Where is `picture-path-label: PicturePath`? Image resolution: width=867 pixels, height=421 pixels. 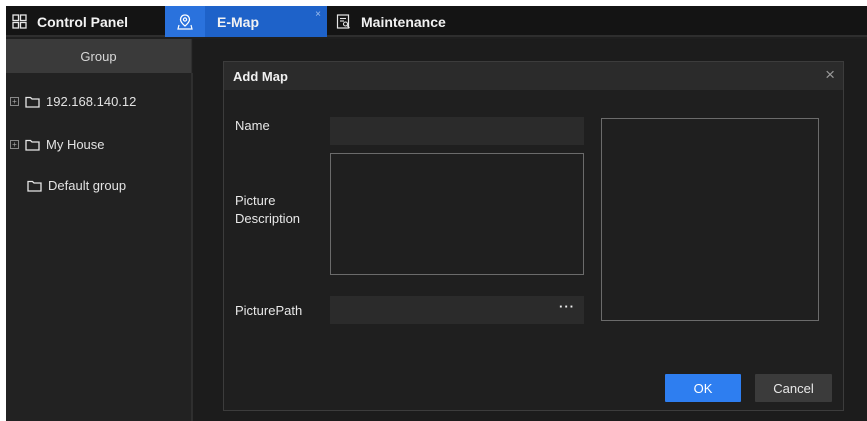
picture-path-label: PicturePath is located at coordinates (269, 310).